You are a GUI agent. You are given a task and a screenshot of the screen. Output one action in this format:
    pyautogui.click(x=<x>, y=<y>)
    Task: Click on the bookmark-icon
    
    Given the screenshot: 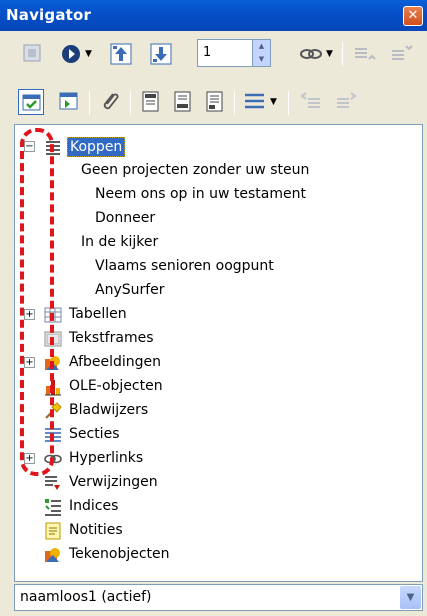 What is the action you would take?
    pyautogui.click(x=53, y=411)
    